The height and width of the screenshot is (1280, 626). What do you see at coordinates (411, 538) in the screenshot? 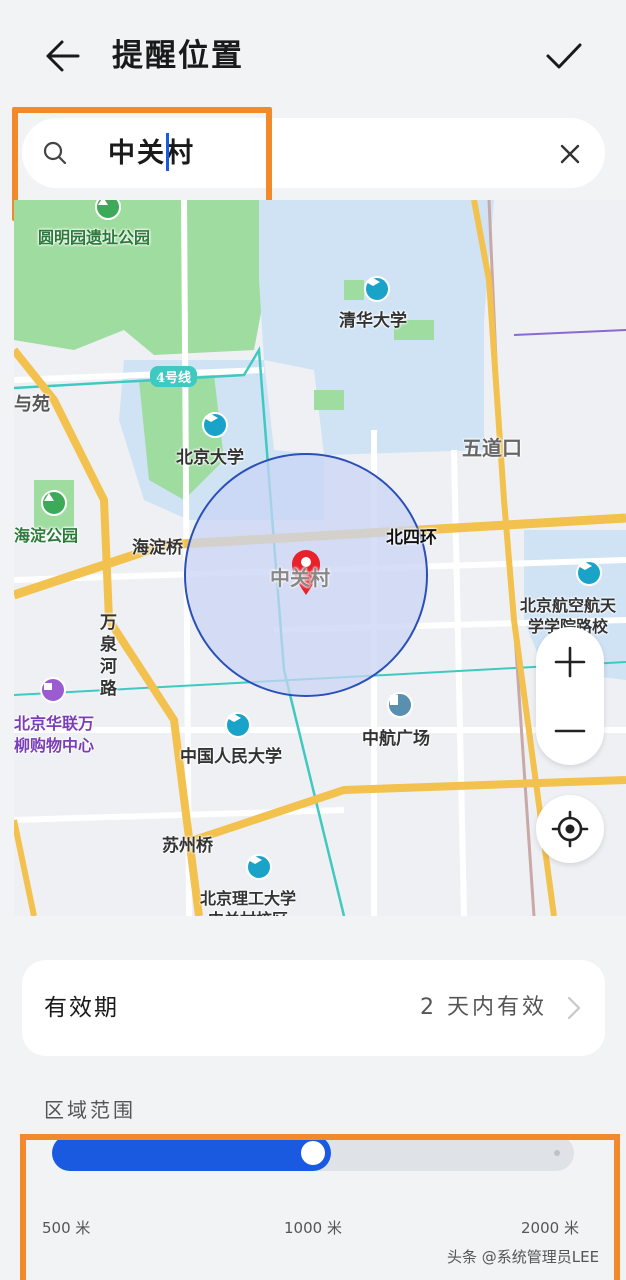
I see `map-label: 北四环` at bounding box center [411, 538].